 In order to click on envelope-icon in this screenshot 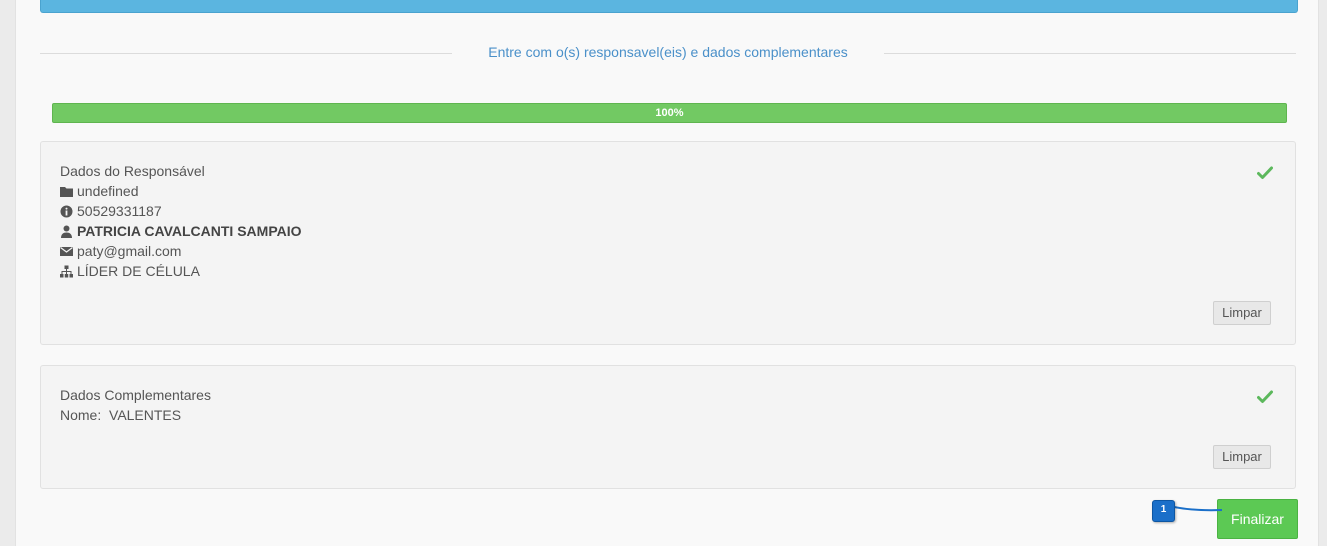, I will do `click(66, 251)`.